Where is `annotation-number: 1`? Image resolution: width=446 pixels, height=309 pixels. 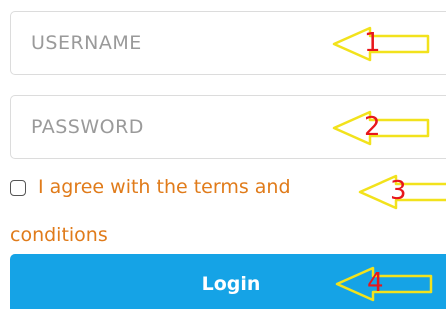
annotation-number: 1 is located at coordinates (372, 43).